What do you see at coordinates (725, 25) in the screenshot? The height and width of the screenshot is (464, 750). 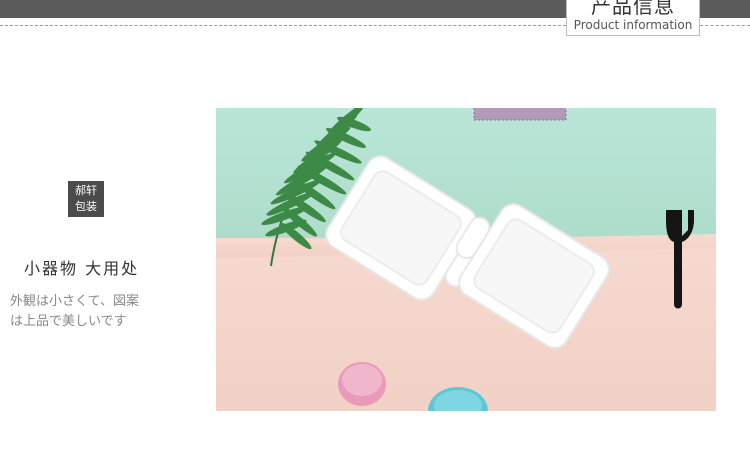 I see `header-divider-right` at bounding box center [725, 25].